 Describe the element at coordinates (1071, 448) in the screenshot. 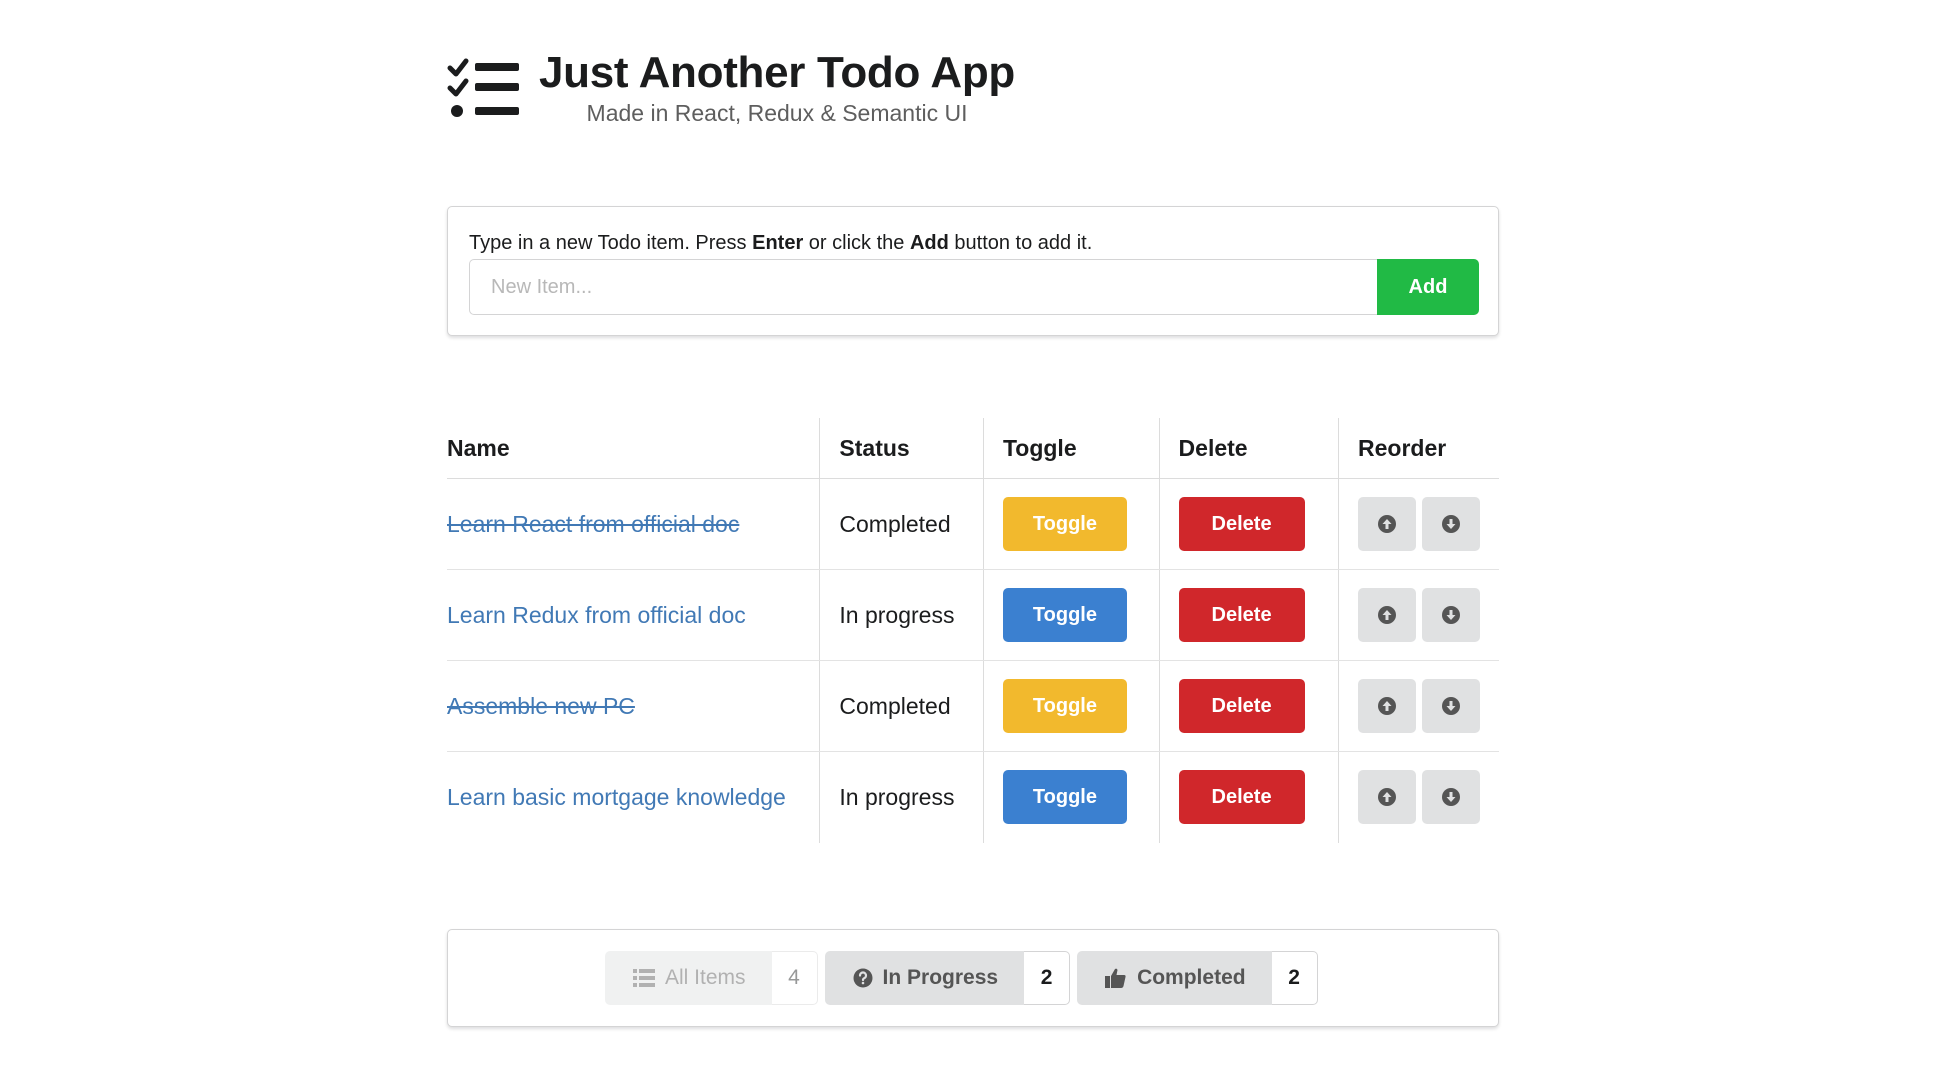

I see `header-toggle: Toggle` at that location.